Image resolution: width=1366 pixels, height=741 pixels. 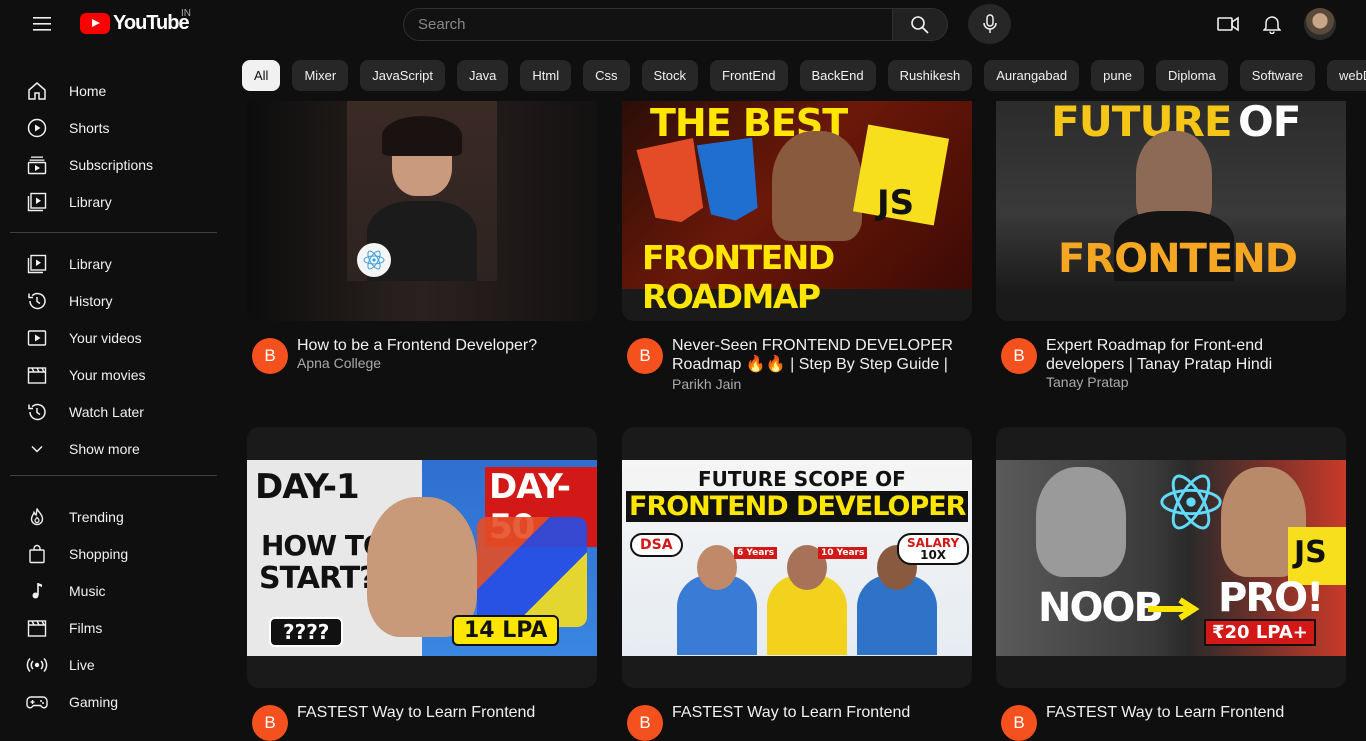 What do you see at coordinates (115, 90) in the screenshot?
I see `sidebar-item-home: Home` at bounding box center [115, 90].